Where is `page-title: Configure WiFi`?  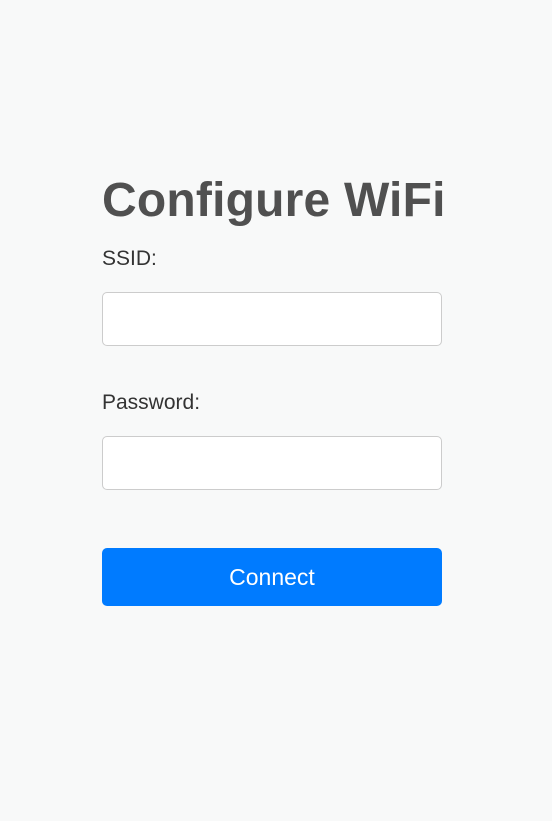
page-title: Configure WiFi is located at coordinates (274, 200).